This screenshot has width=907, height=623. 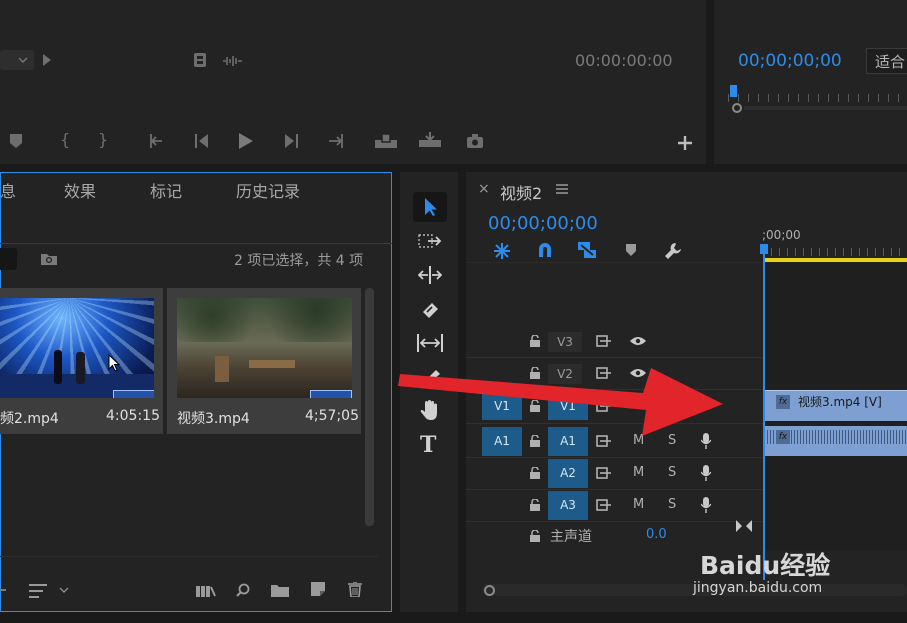 I want to click on tab-info: 息, so click(x=8, y=190).